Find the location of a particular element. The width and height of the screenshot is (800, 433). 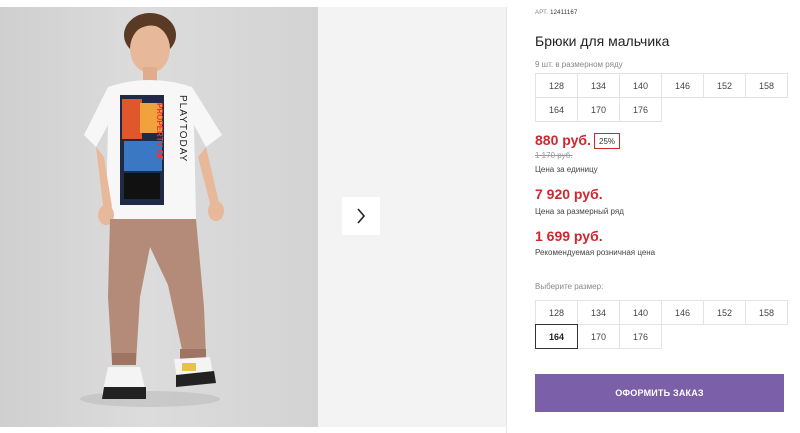

size-option-152: 152 is located at coordinates (724, 312).